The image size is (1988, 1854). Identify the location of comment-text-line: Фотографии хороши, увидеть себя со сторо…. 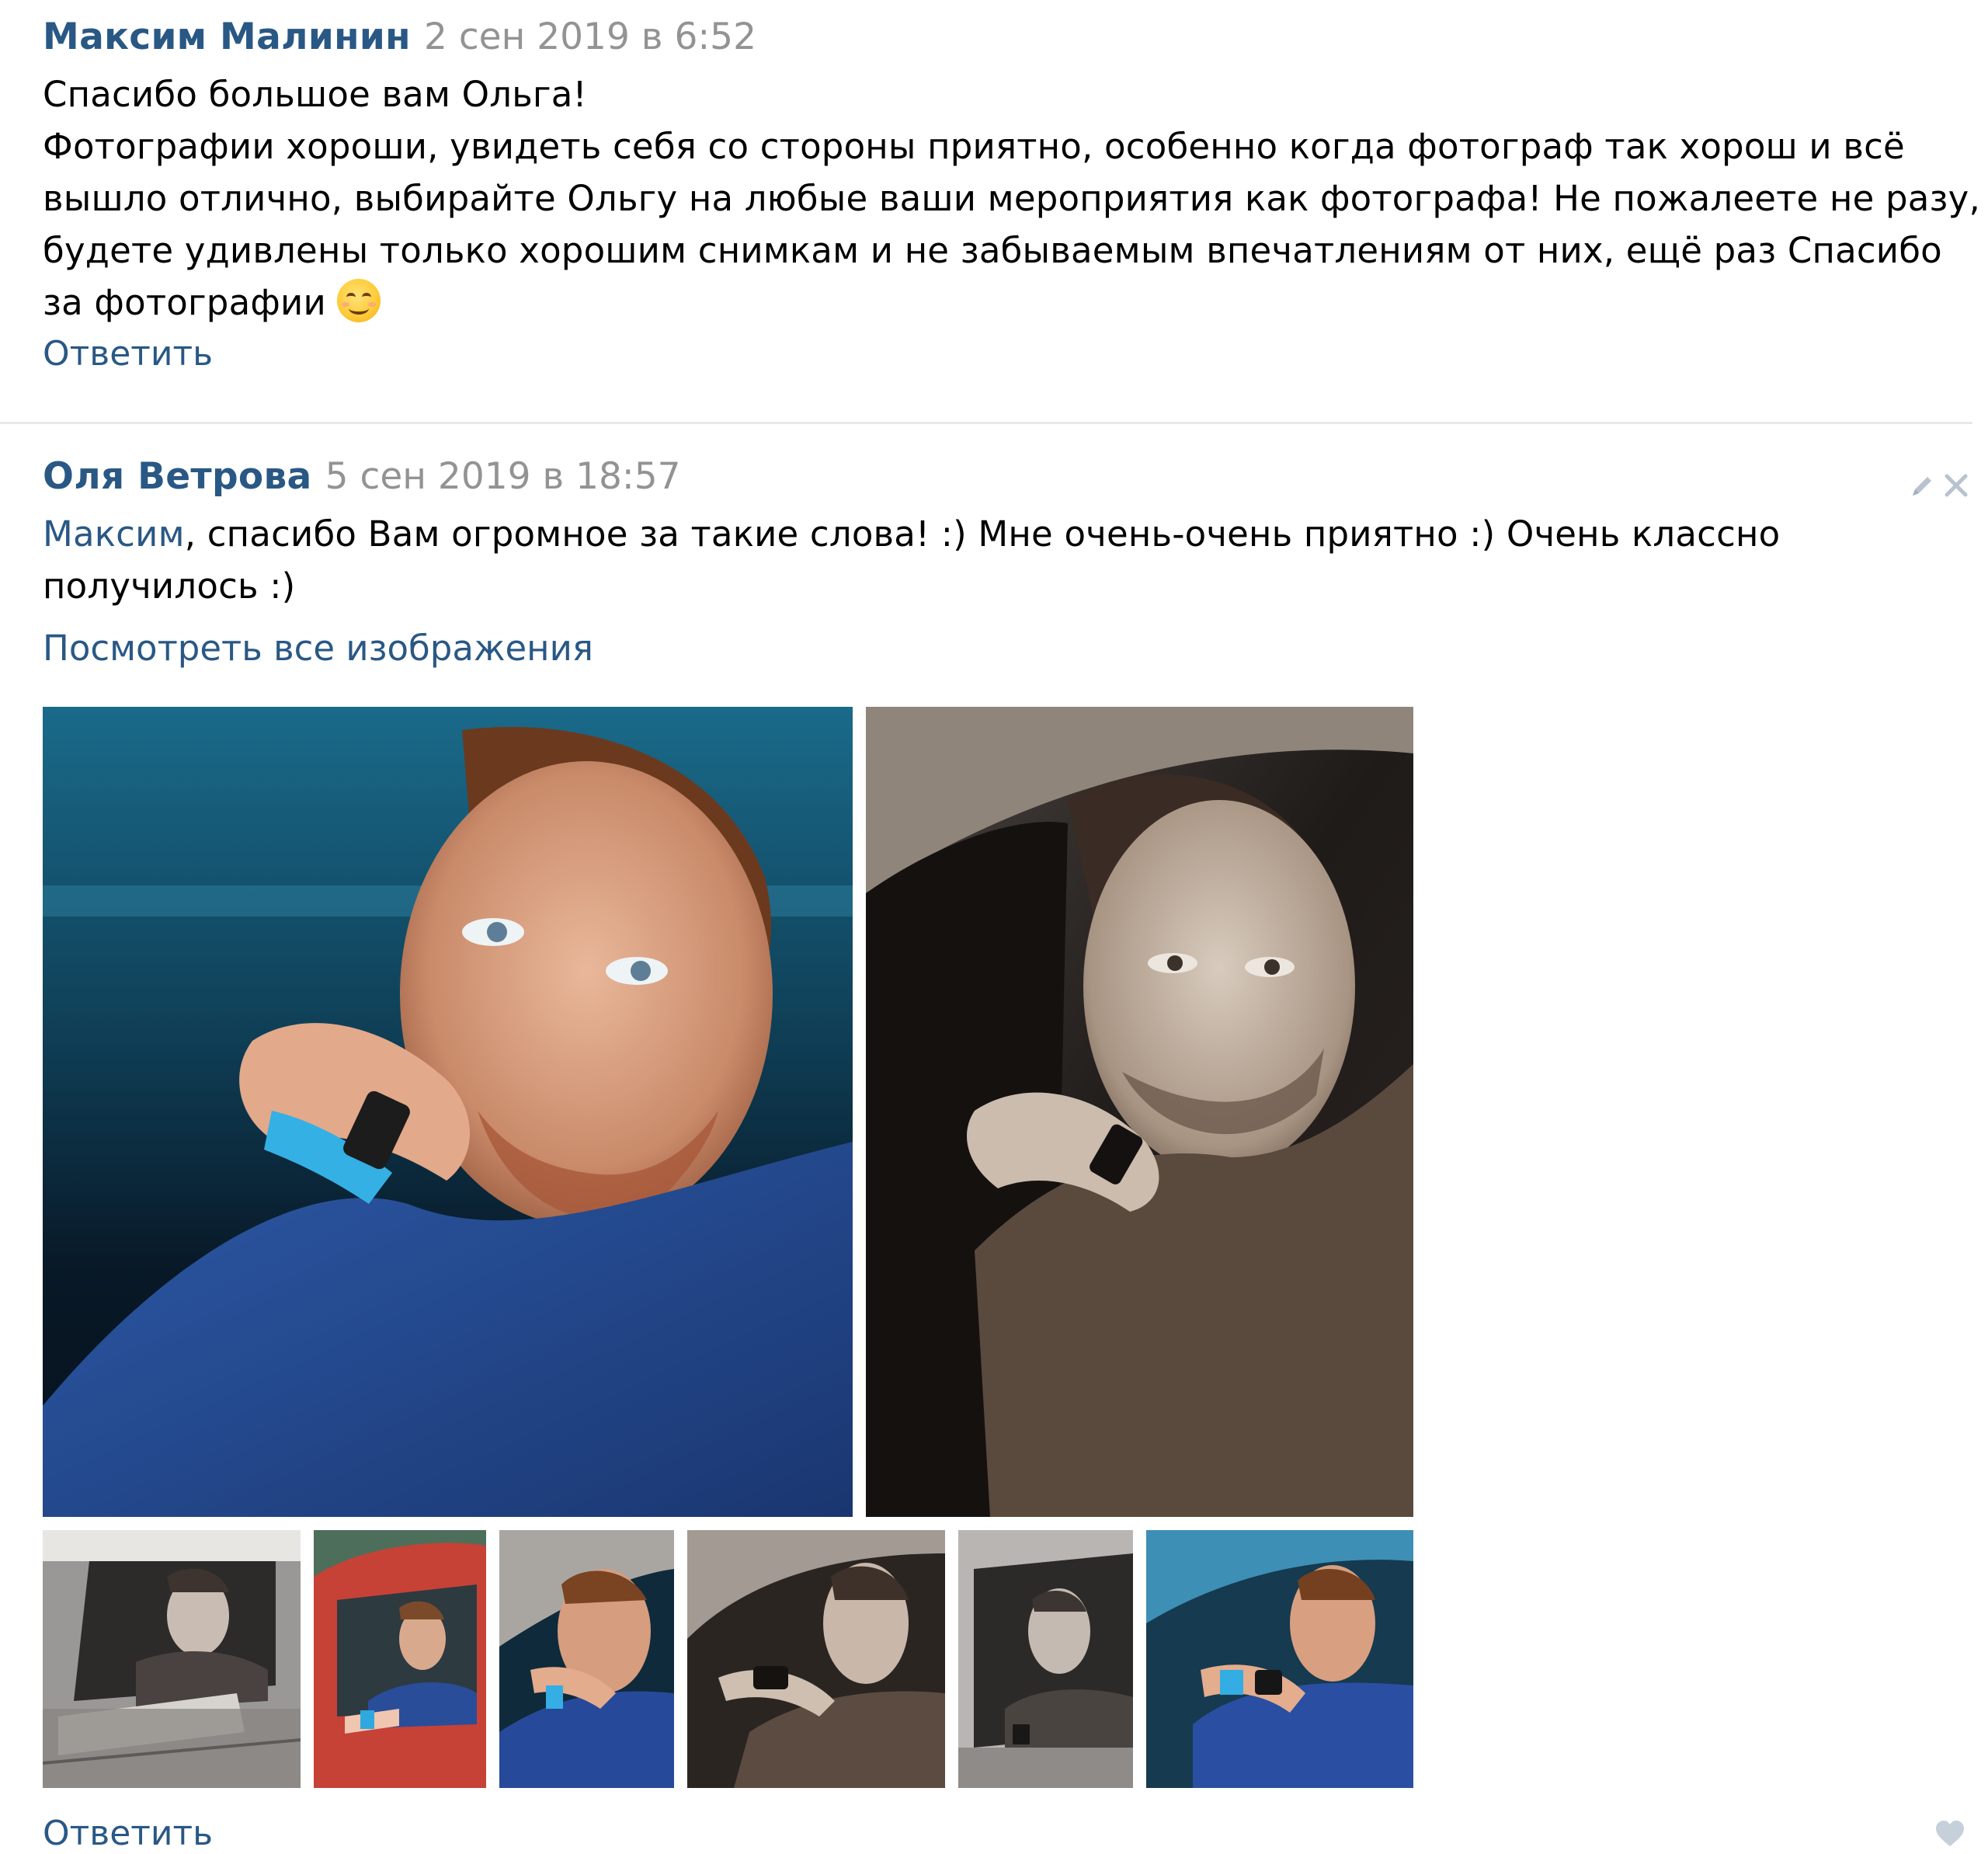
(974, 146).